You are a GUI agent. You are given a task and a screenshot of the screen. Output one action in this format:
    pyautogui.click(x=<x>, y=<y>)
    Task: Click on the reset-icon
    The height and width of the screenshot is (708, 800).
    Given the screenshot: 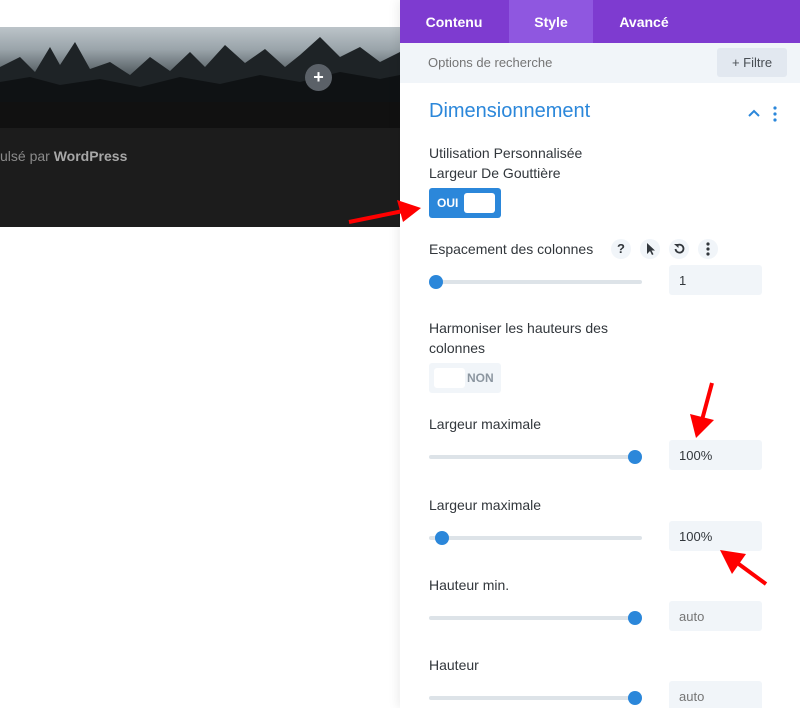 What is the action you would take?
    pyautogui.click(x=679, y=249)
    